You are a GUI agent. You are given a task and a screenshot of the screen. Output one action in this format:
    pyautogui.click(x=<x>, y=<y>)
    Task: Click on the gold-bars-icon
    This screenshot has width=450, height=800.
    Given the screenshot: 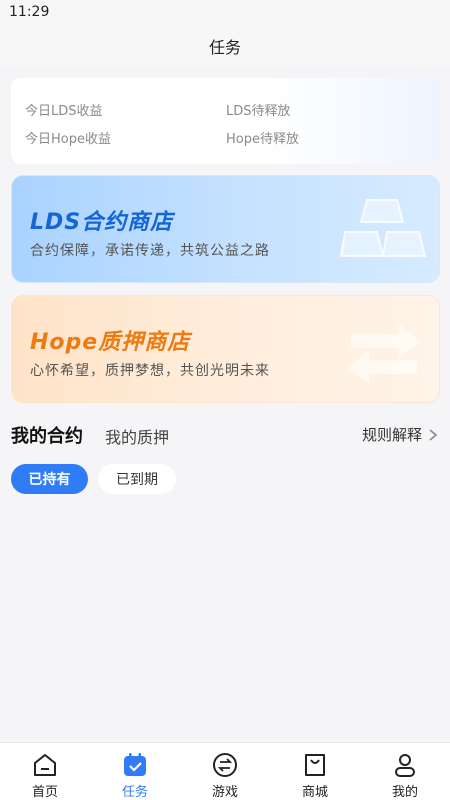 What is the action you would take?
    pyautogui.click(x=383, y=228)
    